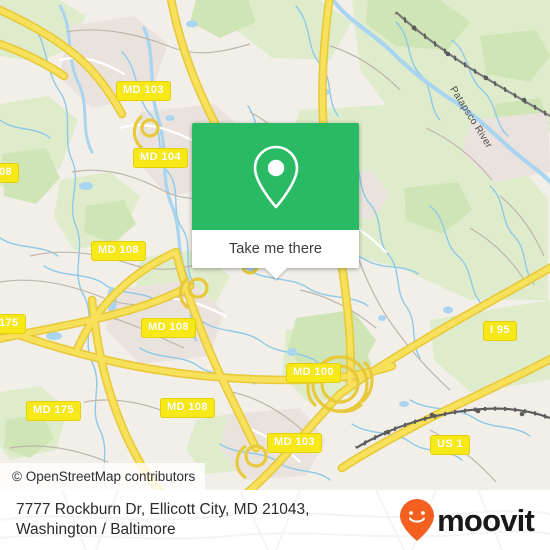 The height and width of the screenshot is (550, 550). I want to click on road-shield: MD 175, so click(53, 411).